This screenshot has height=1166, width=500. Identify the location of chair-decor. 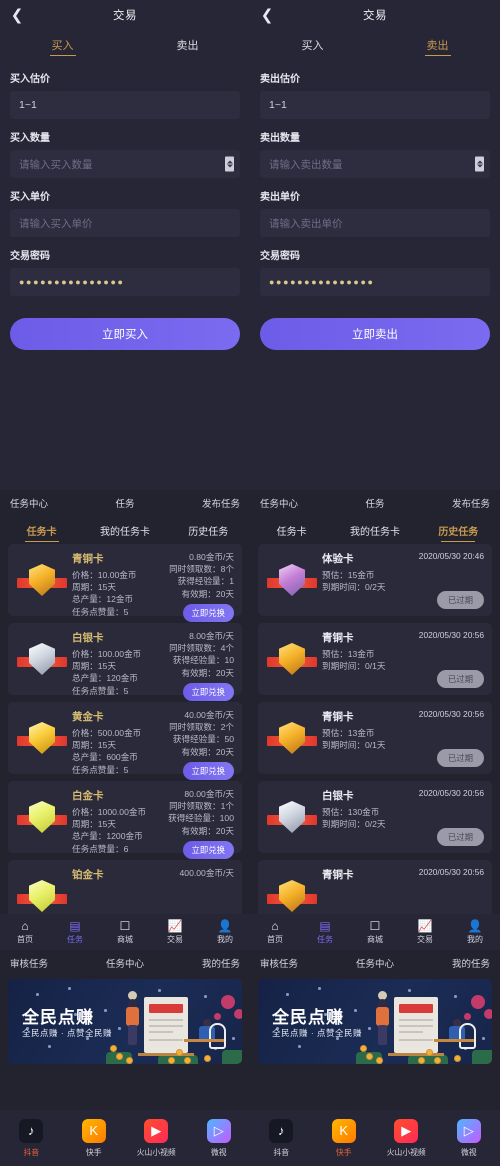
(467, 1036).